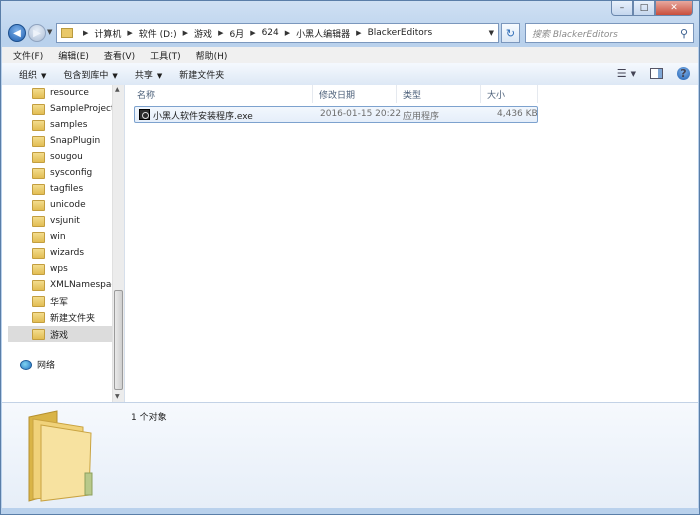 The height and width of the screenshot is (515, 700). I want to click on organize-button: 组织 ▼, so click(32, 74).